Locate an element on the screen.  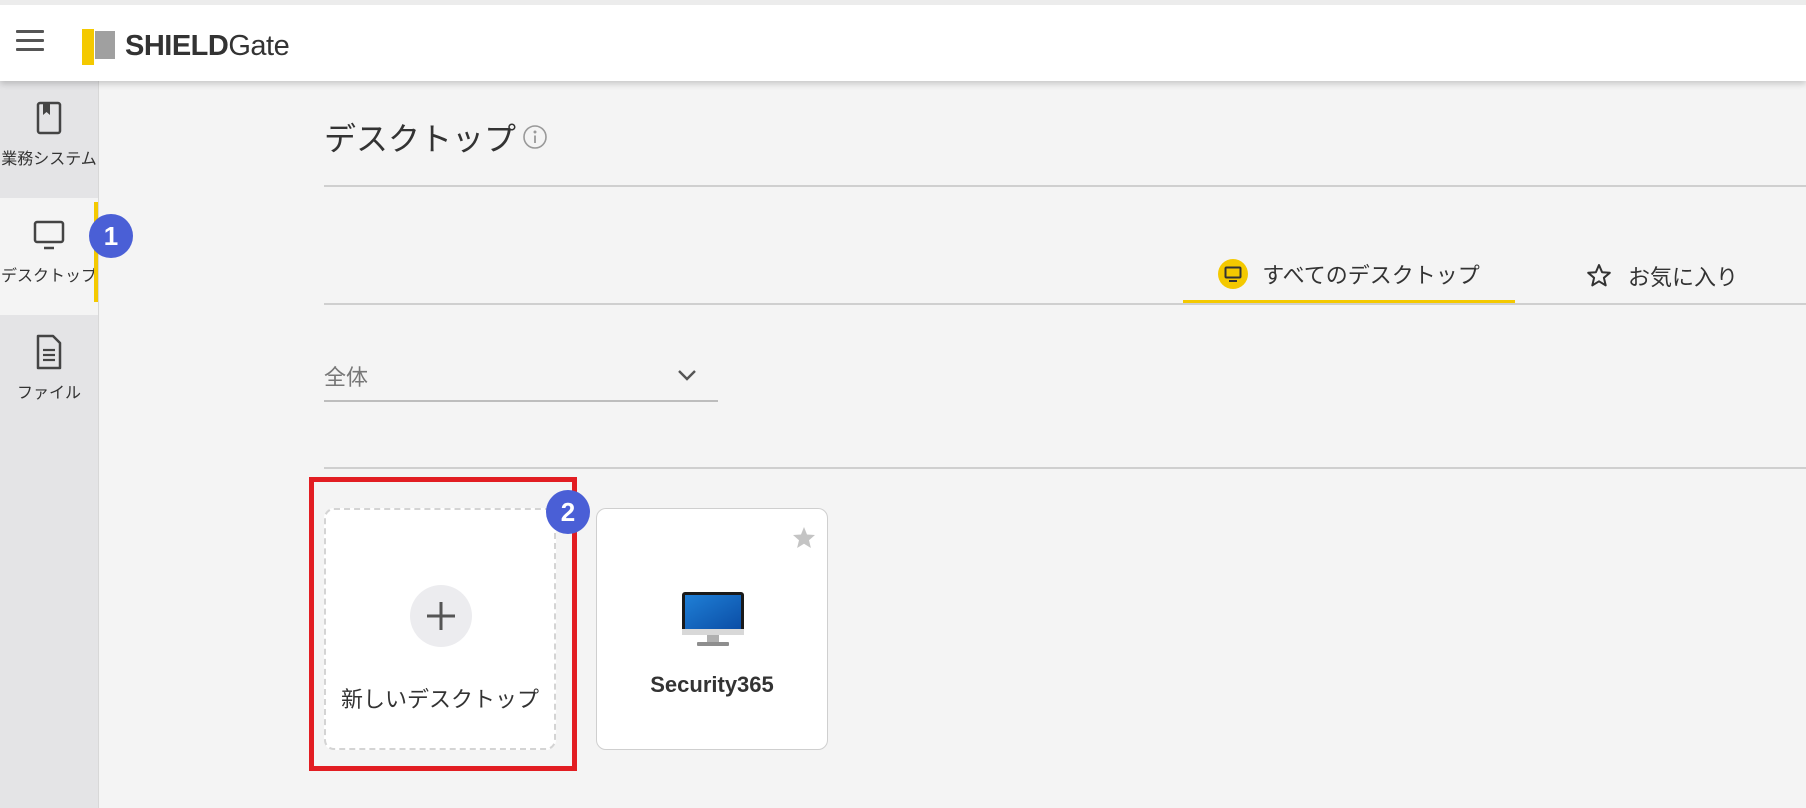
new-desktop-label: 新しいデスクトップ is located at coordinates (439, 700).